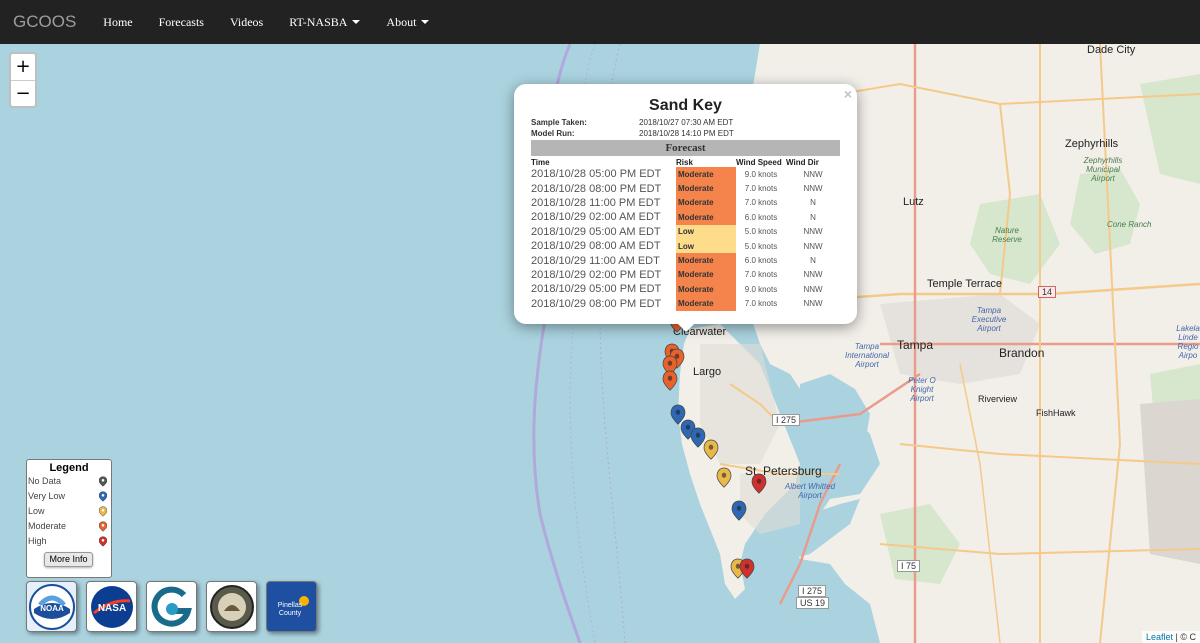 This screenshot has height=643, width=1200. Describe the element at coordinates (23, 93) in the screenshot. I see `zoom-out-button: −` at that location.